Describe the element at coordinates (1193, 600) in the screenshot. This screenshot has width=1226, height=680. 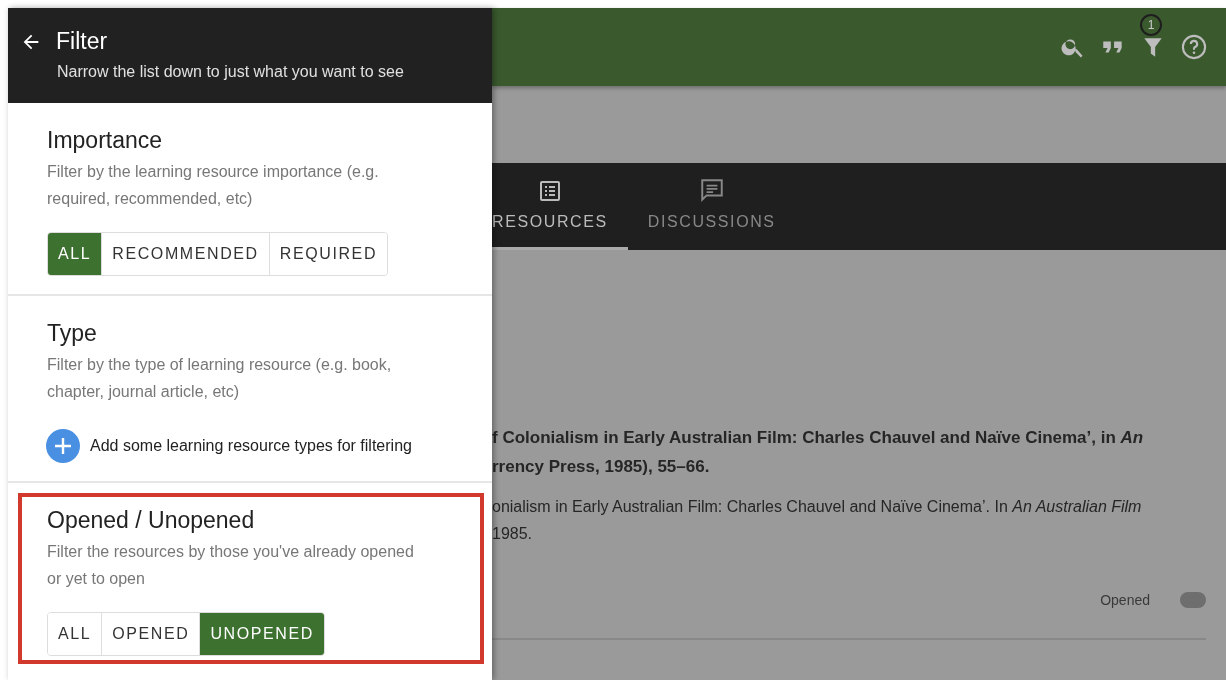
I see `opened-toggle` at that location.